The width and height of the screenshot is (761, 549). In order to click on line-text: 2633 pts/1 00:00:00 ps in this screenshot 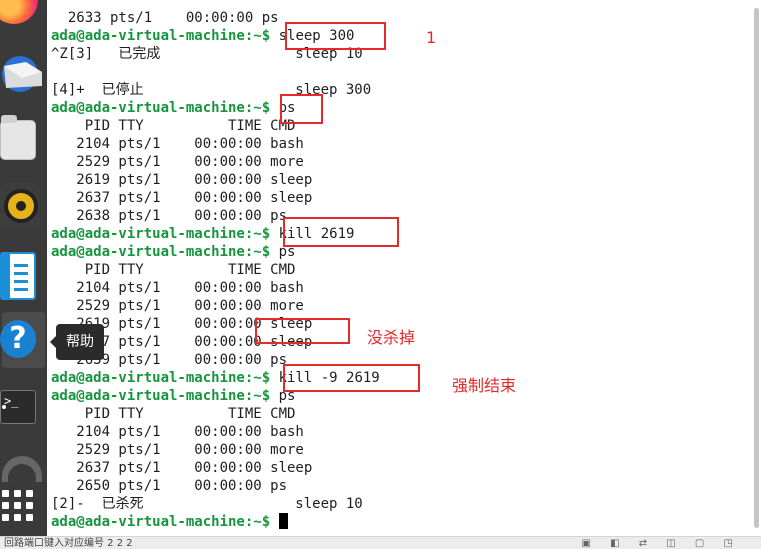, I will do `click(165, 18)`.